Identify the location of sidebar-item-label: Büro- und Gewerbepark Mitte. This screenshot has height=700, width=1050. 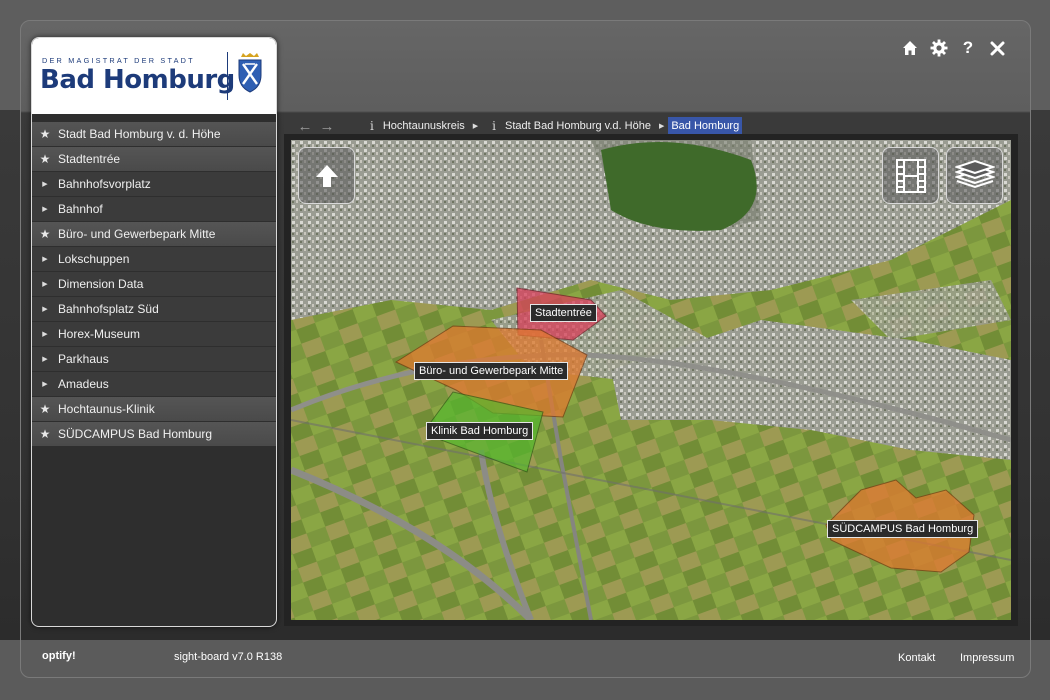
(137, 234).